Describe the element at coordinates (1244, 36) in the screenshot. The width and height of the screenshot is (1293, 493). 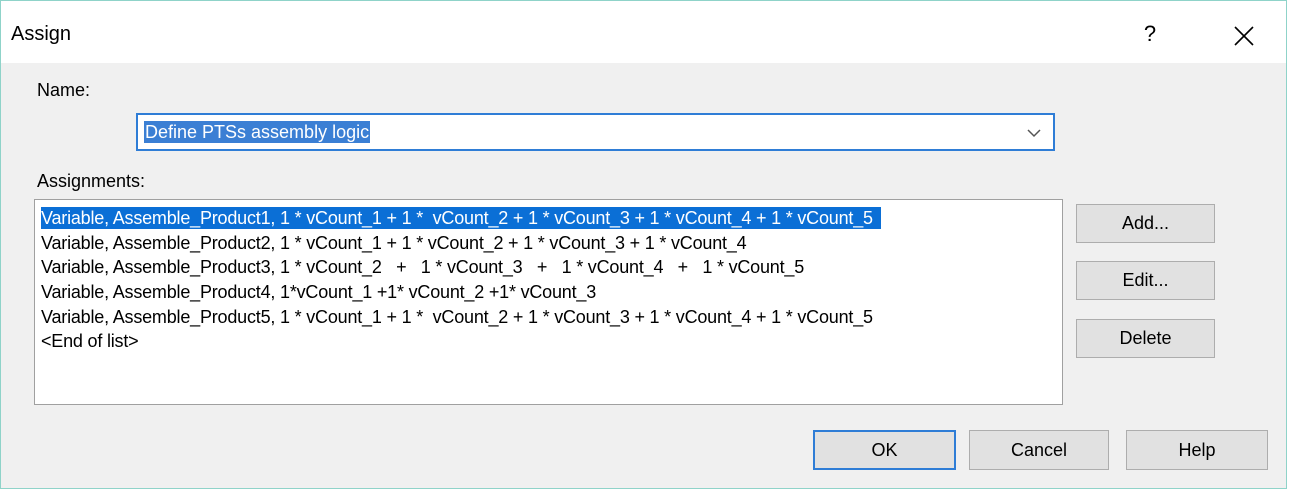
I see `close-icon` at that location.